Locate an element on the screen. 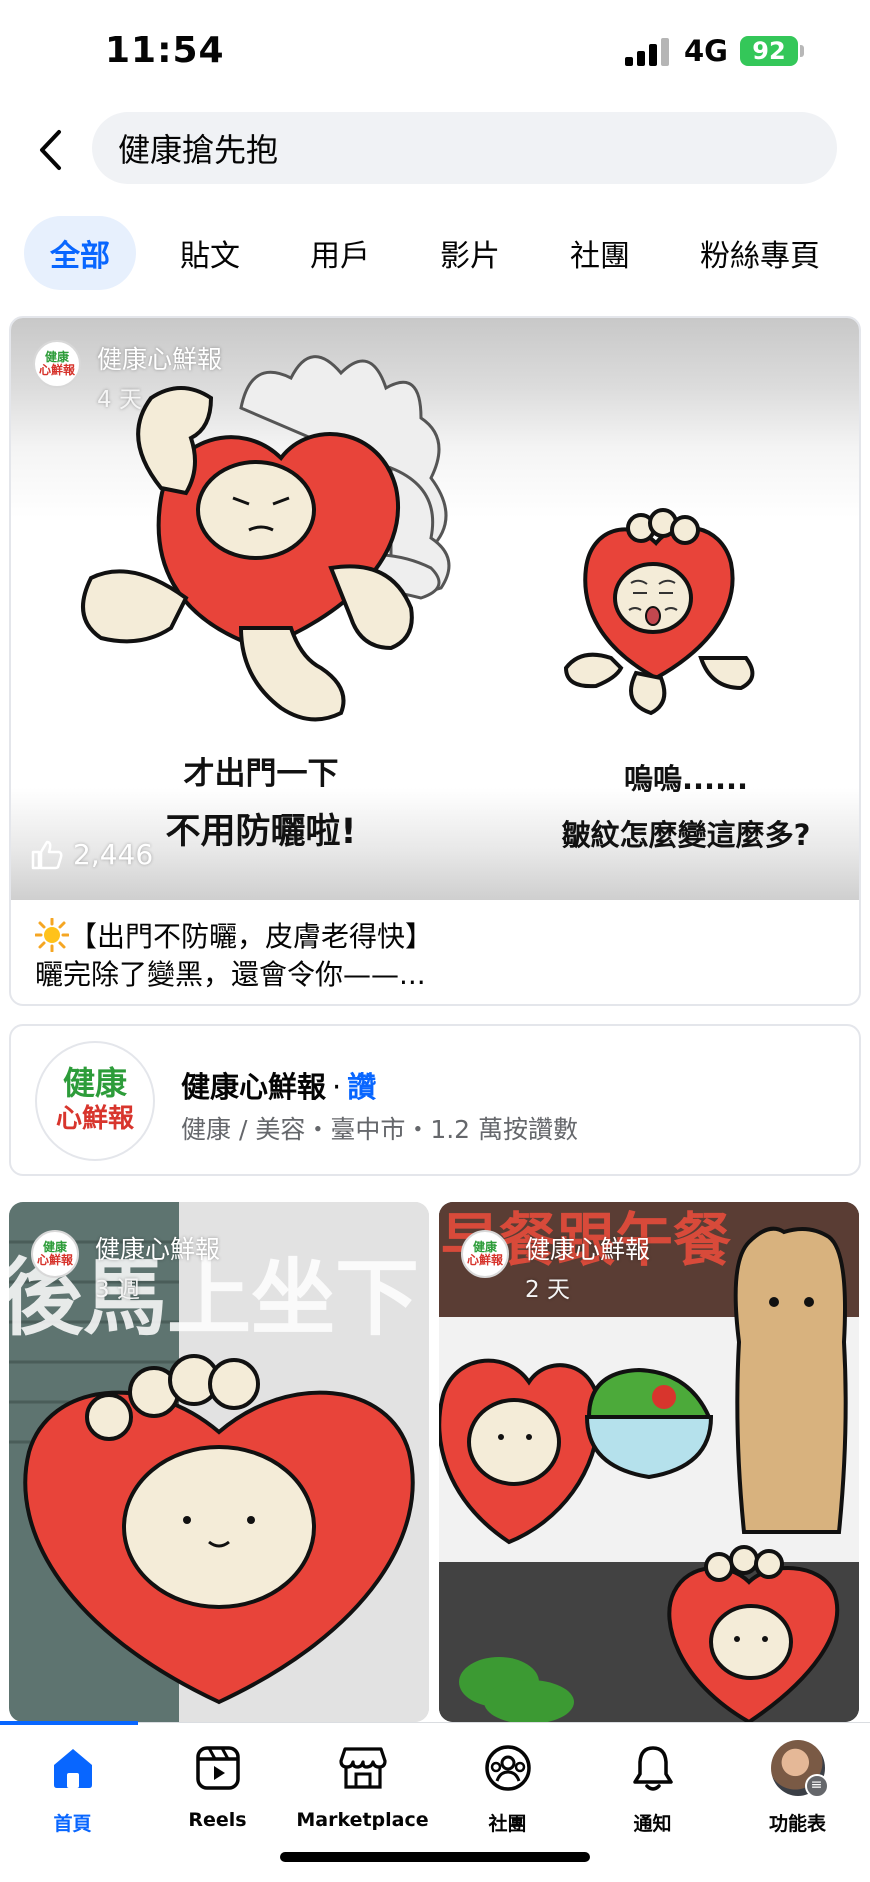  page-title: 健康心鮮報 · 讚 is located at coordinates (278, 1085).